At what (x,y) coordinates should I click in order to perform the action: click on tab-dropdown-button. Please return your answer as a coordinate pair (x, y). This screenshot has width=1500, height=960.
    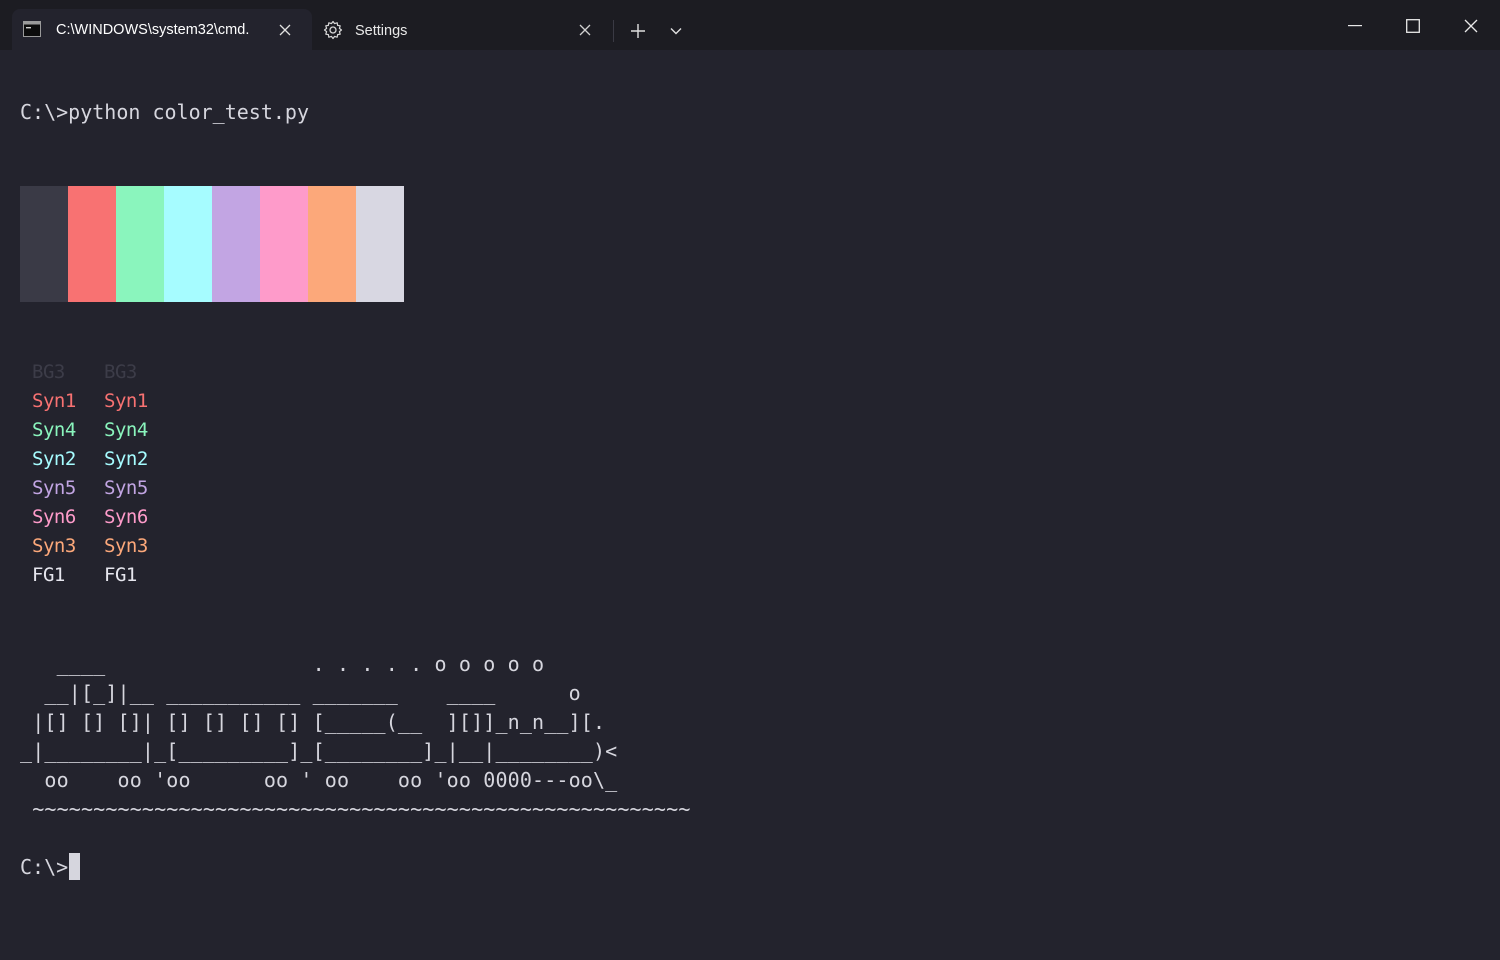
    Looking at the image, I should click on (676, 31).